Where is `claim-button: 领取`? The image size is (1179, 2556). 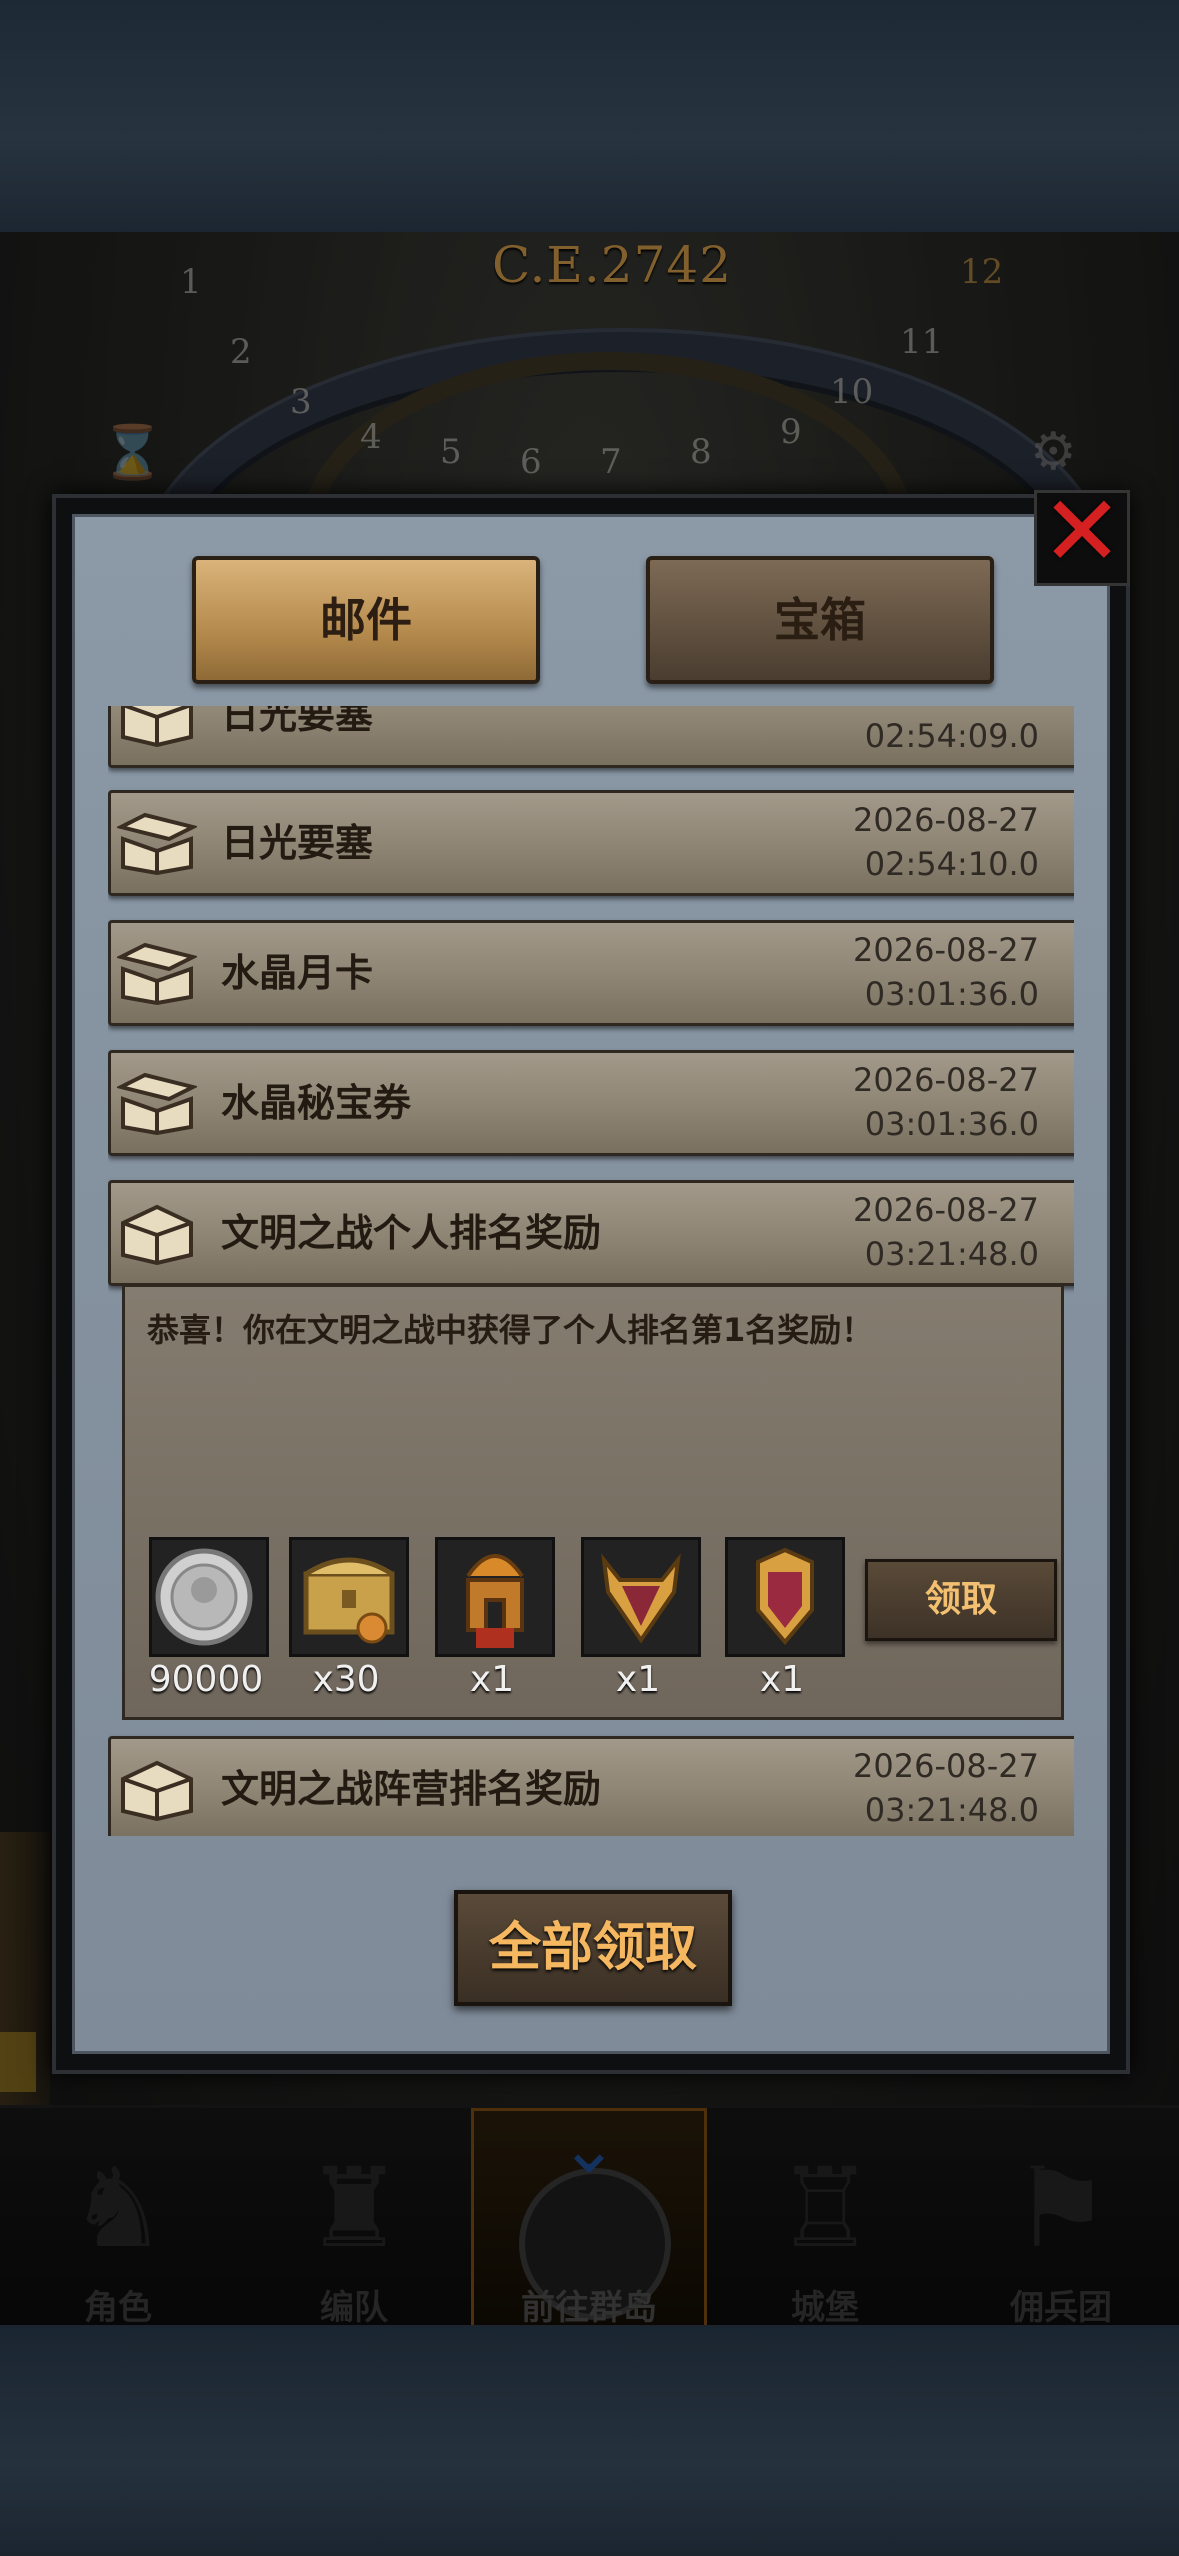 claim-button: 领取 is located at coordinates (961, 1600).